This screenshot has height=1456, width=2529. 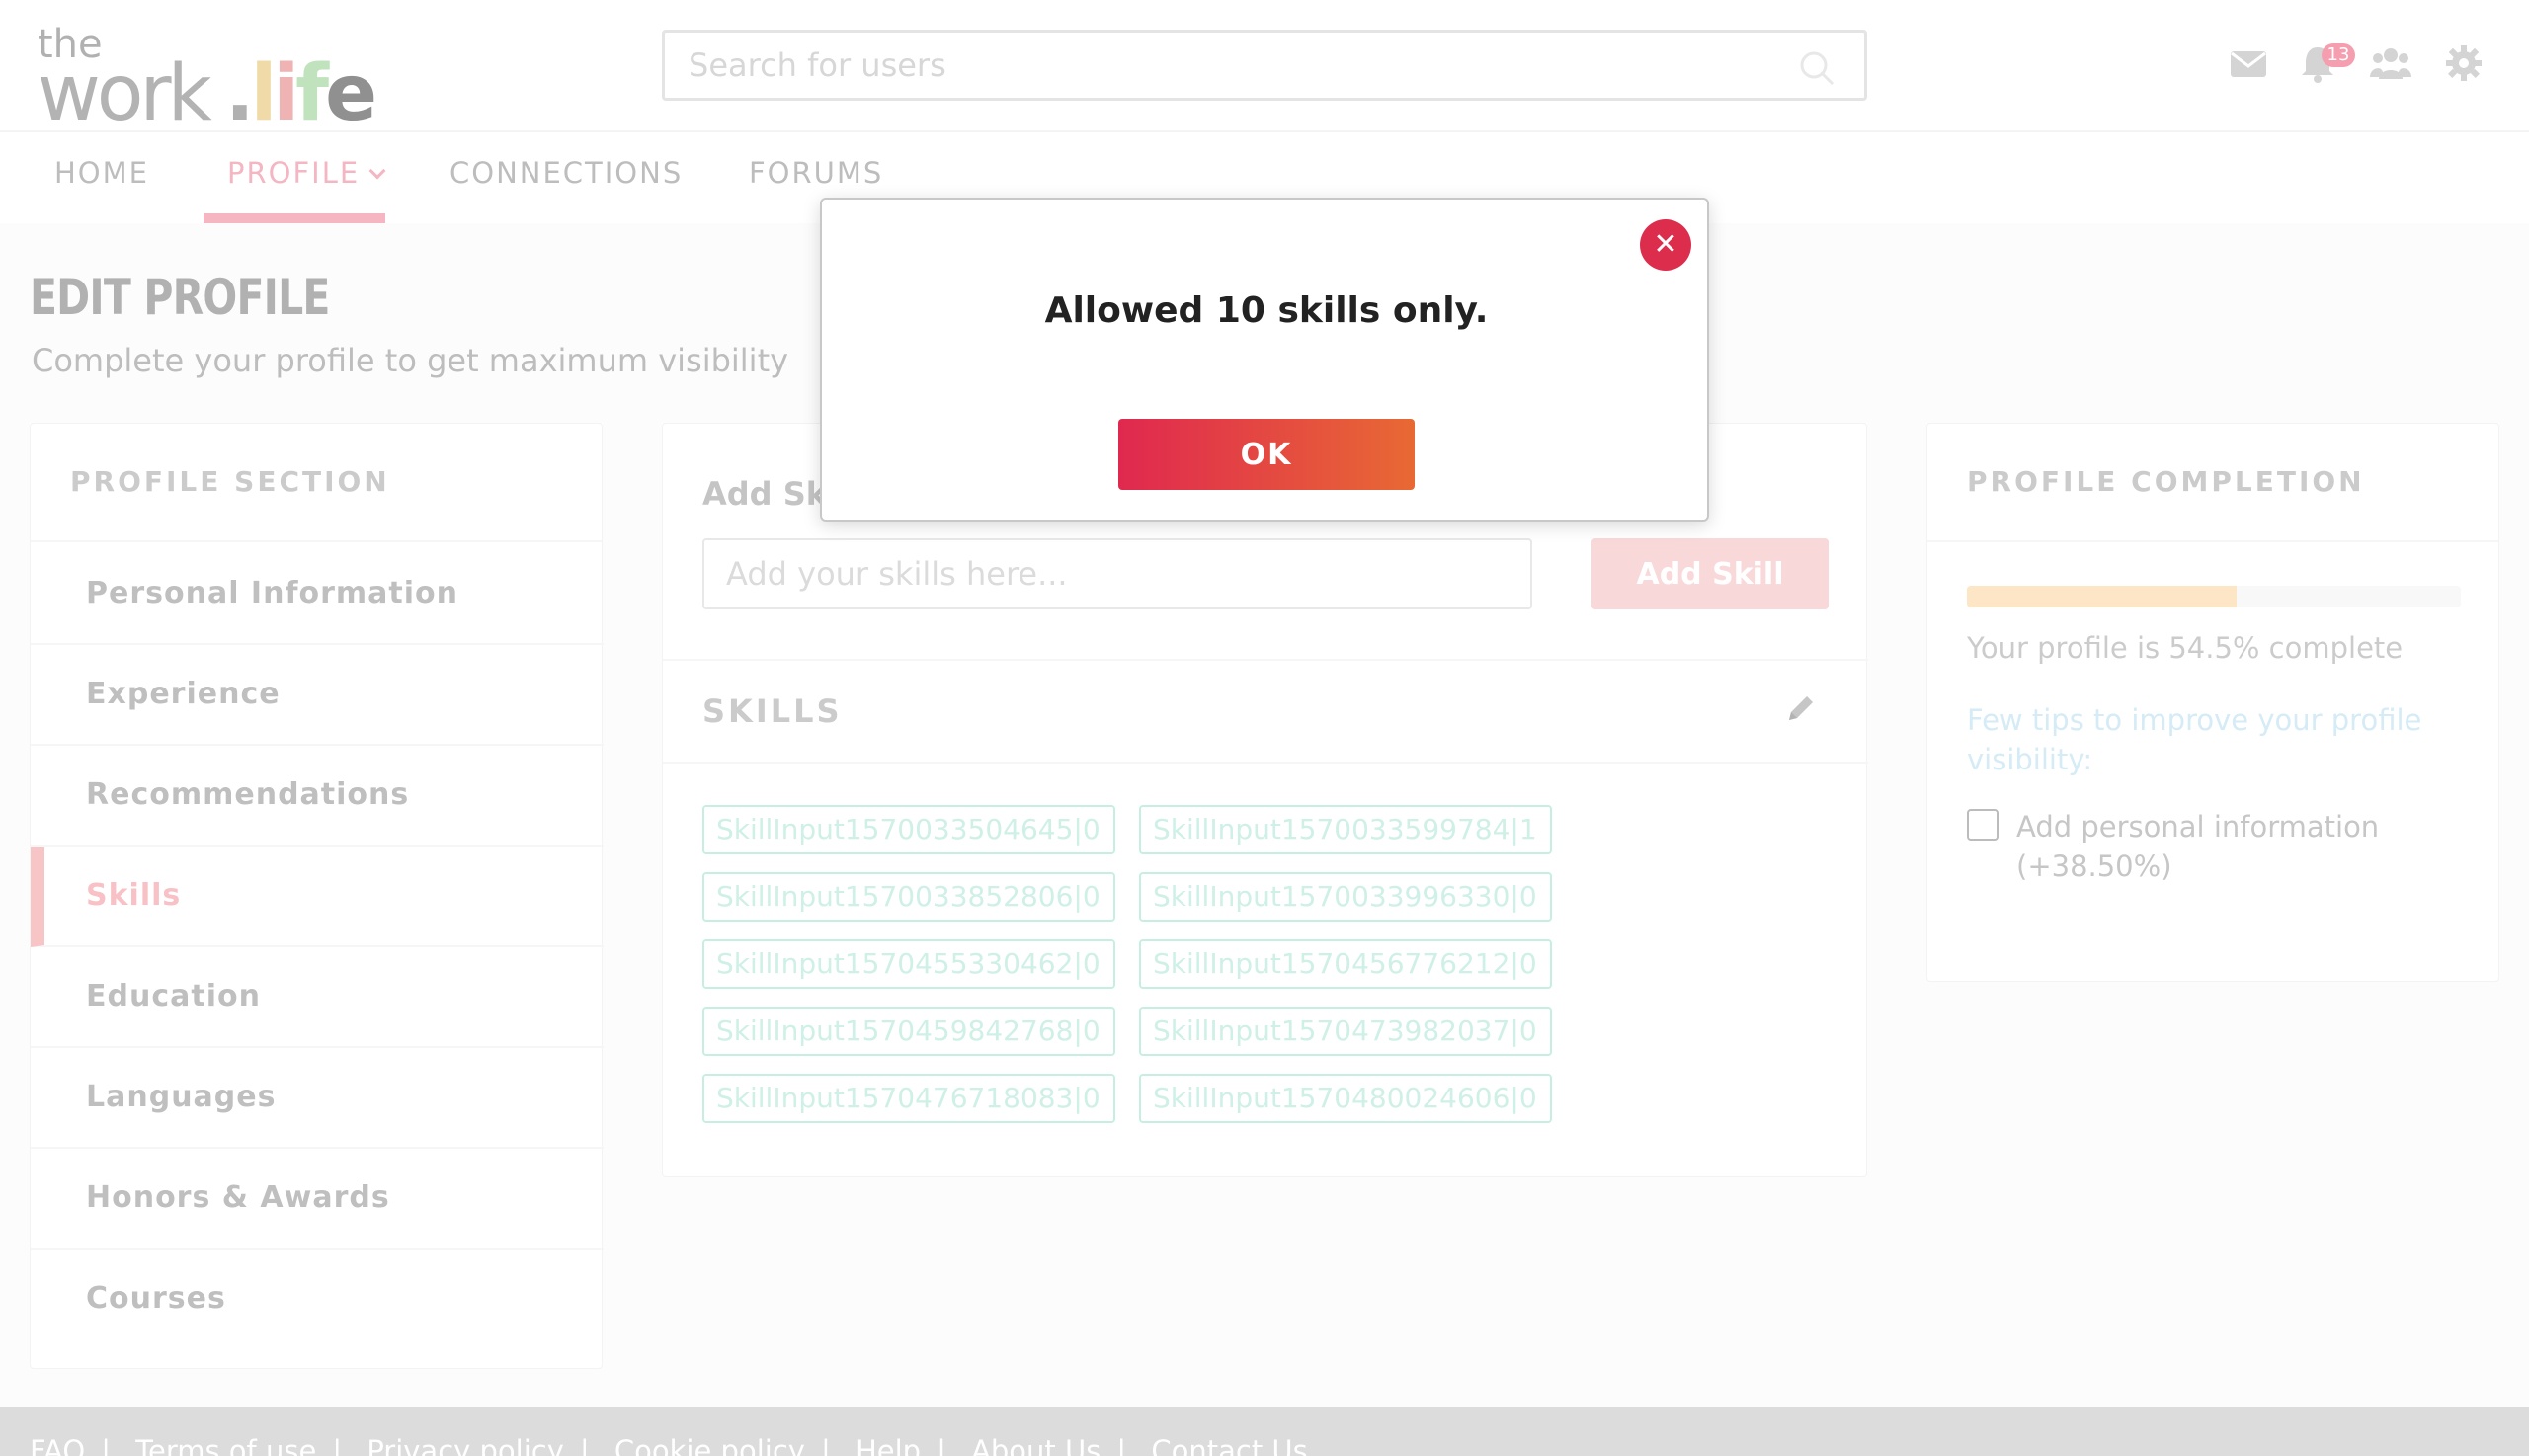 I want to click on ok-button: OK, so click(x=1266, y=454).